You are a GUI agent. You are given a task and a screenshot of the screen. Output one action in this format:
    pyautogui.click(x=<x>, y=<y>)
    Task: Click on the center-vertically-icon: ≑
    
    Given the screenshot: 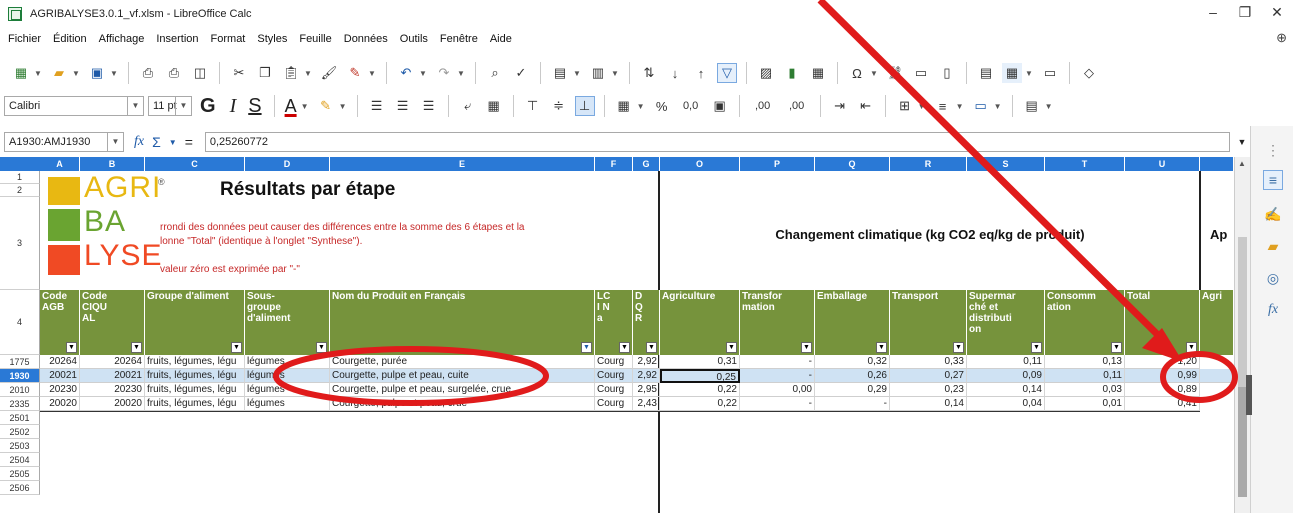 What is the action you would take?
    pyautogui.click(x=559, y=106)
    